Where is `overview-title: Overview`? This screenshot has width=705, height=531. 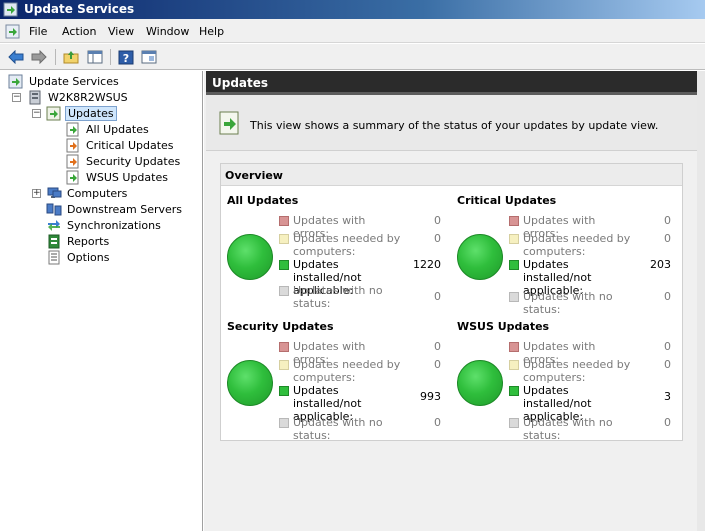
overview-title: Overview is located at coordinates (254, 175).